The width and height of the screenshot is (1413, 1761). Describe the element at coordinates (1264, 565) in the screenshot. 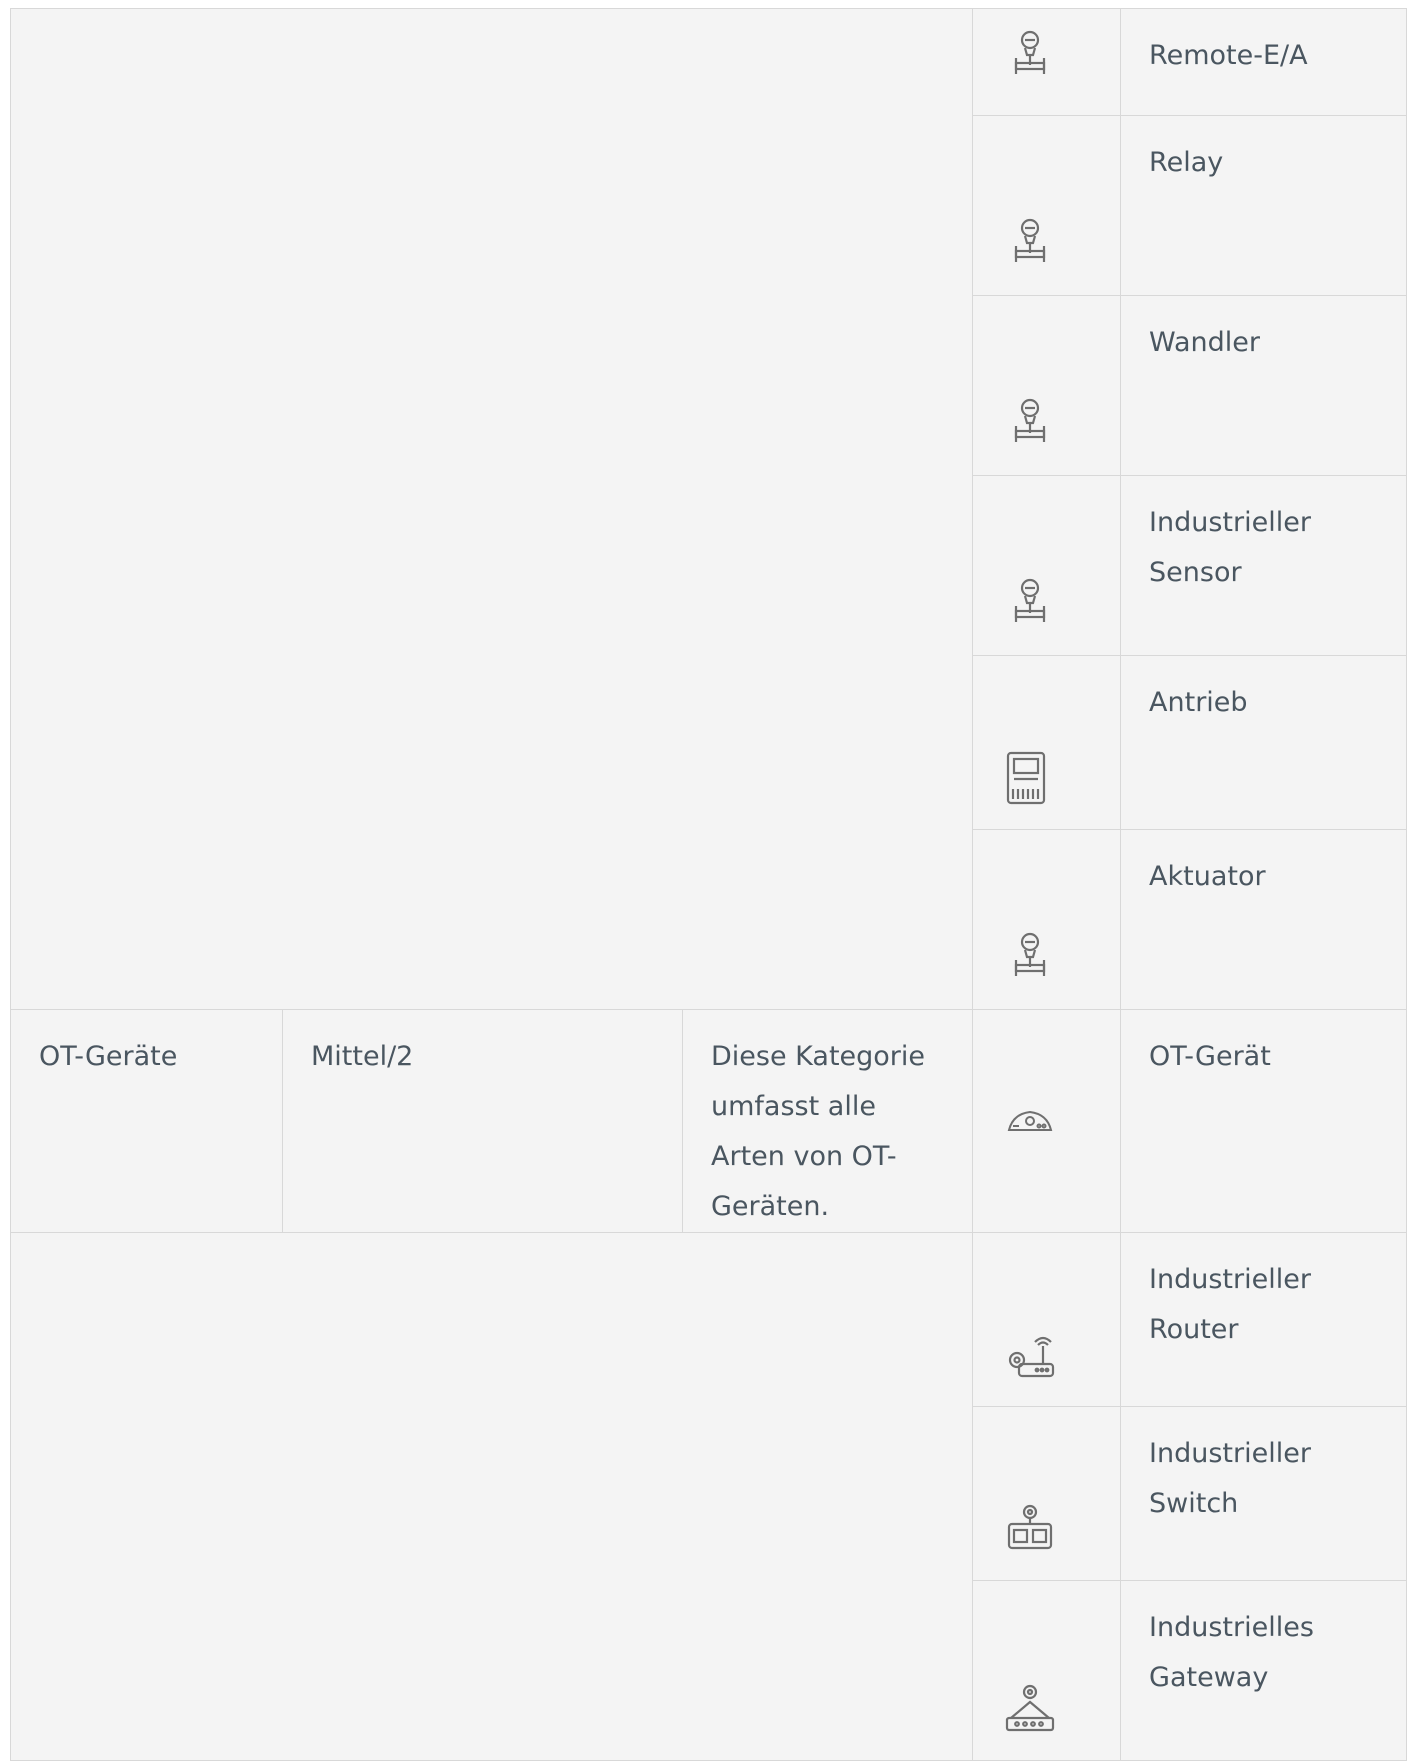

I see `device-type-name: Industrieller Sensor` at that location.